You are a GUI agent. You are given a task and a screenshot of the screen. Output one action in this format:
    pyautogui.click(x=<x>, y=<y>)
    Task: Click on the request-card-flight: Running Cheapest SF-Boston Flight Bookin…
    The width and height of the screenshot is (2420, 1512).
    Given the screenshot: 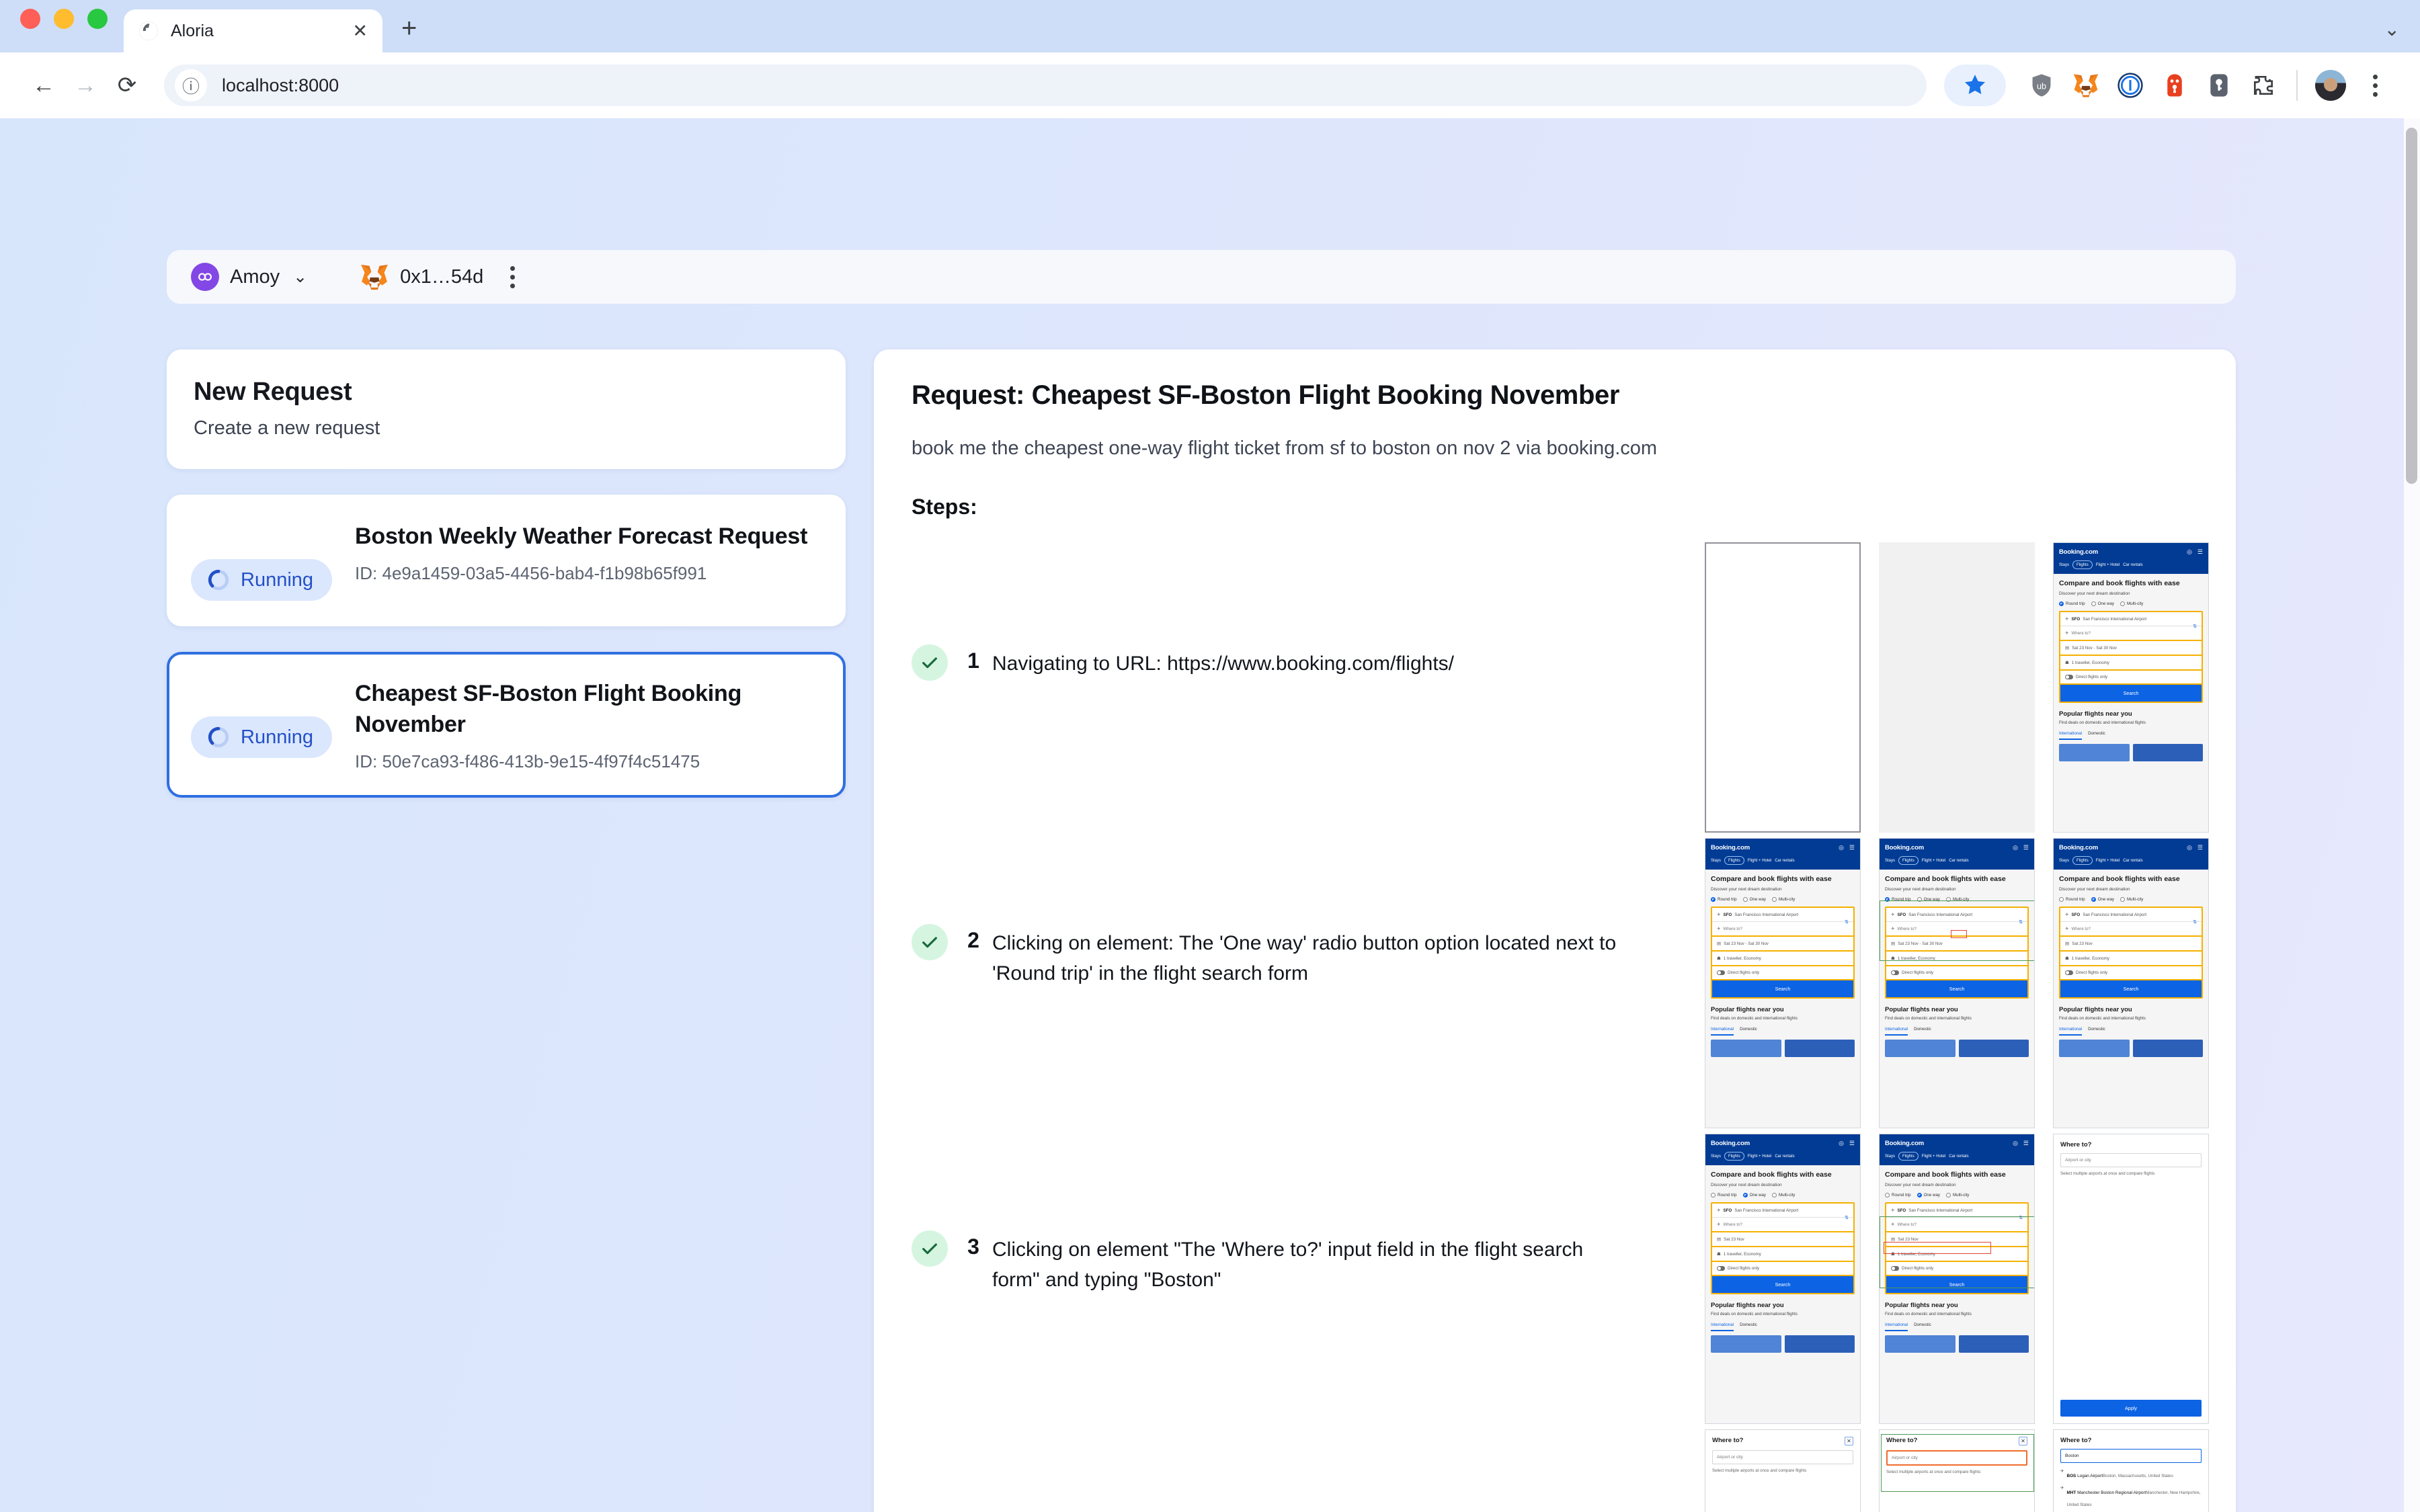 What is the action you would take?
    pyautogui.click(x=507, y=725)
    